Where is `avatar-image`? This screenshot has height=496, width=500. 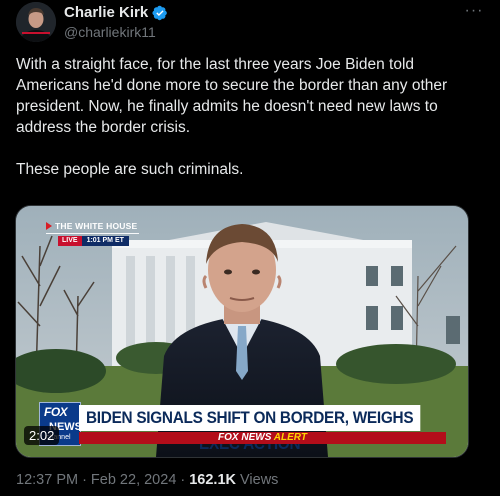 avatar-image is located at coordinates (36, 22).